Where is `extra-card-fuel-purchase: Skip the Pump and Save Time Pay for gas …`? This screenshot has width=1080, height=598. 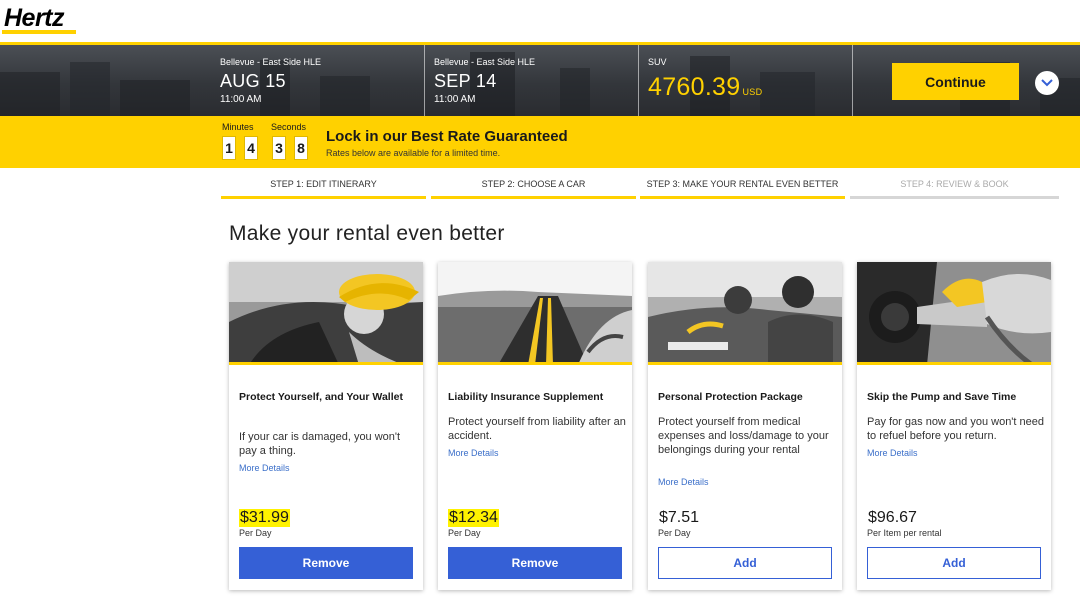 extra-card-fuel-purchase: Skip the Pump and Save Time Pay for gas … is located at coordinates (954, 426).